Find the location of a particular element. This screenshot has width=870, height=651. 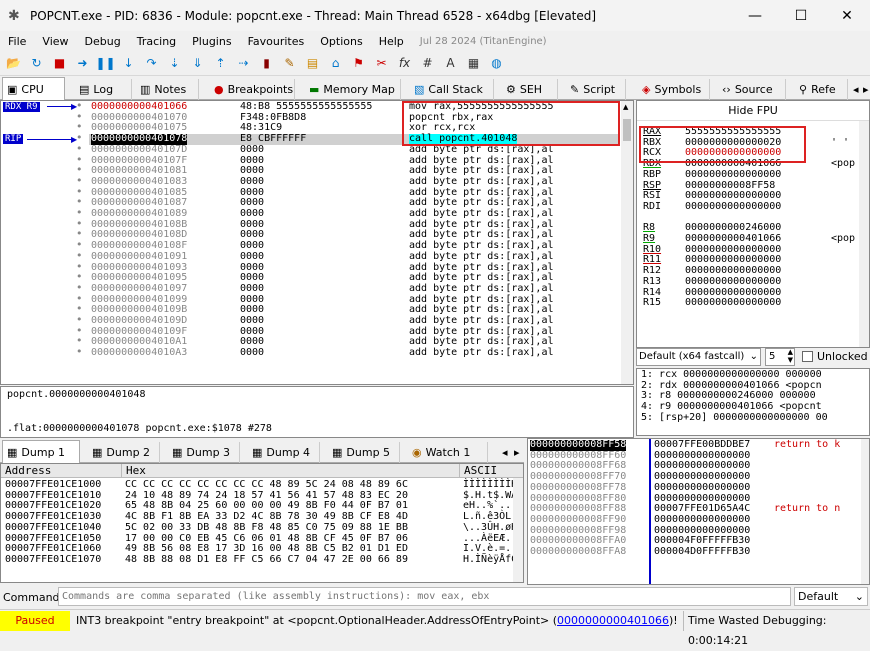

tab-breakpoints: ● Breakpoints is located at coordinates (252, 89).